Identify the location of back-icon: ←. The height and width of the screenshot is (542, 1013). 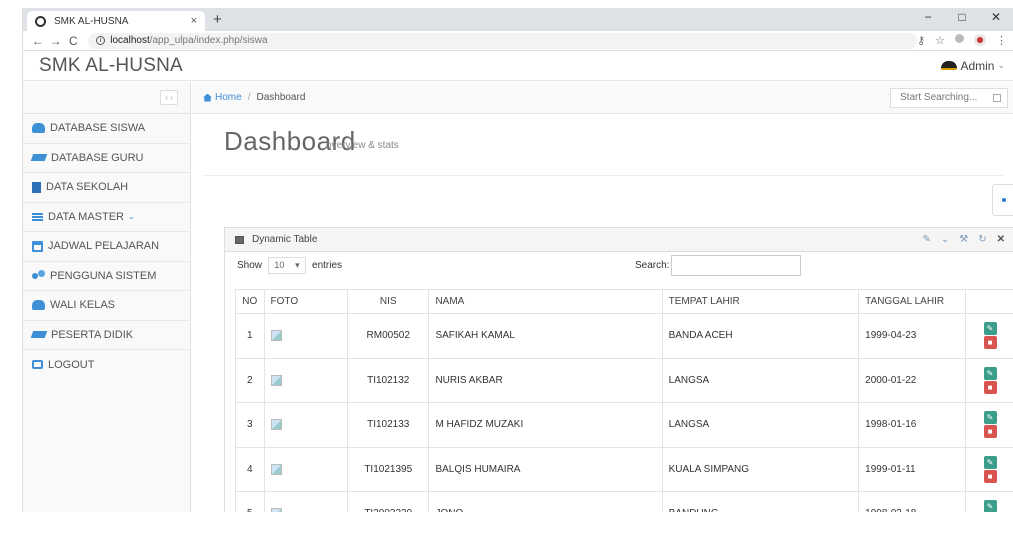
(38, 41).